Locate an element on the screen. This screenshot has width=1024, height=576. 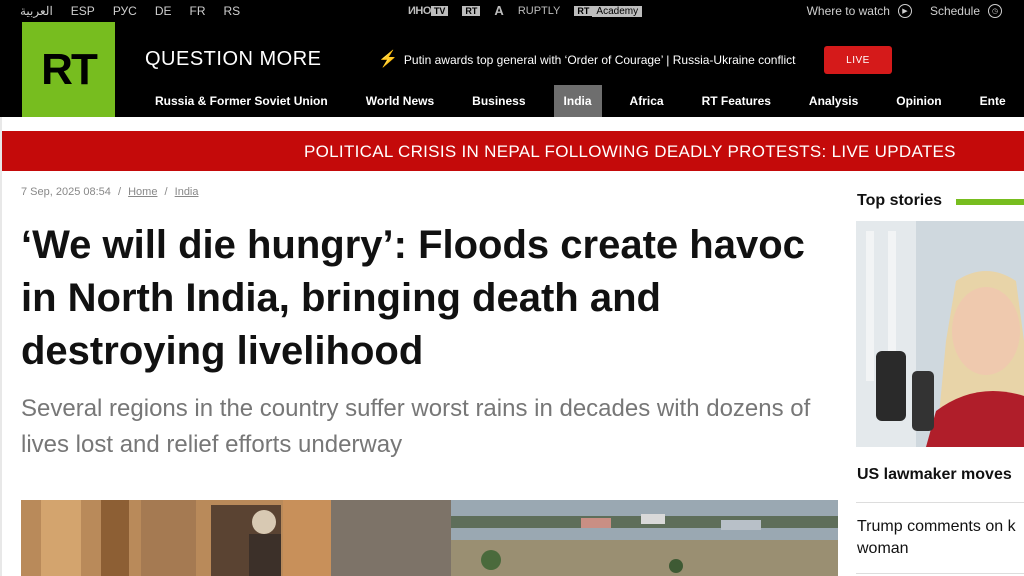
top-story-title: US lawmaker moves is located at coordinates (934, 475).